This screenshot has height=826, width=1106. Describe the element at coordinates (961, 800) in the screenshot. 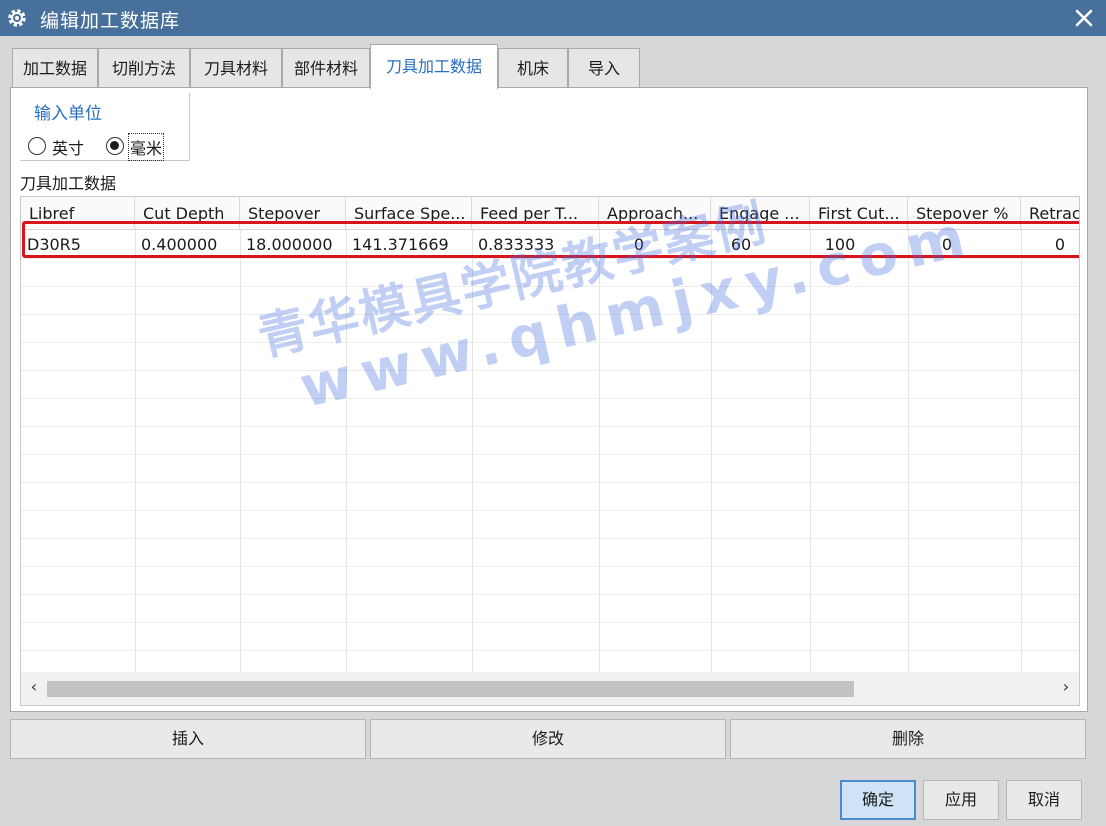

I see `apply-button: 应用` at that location.